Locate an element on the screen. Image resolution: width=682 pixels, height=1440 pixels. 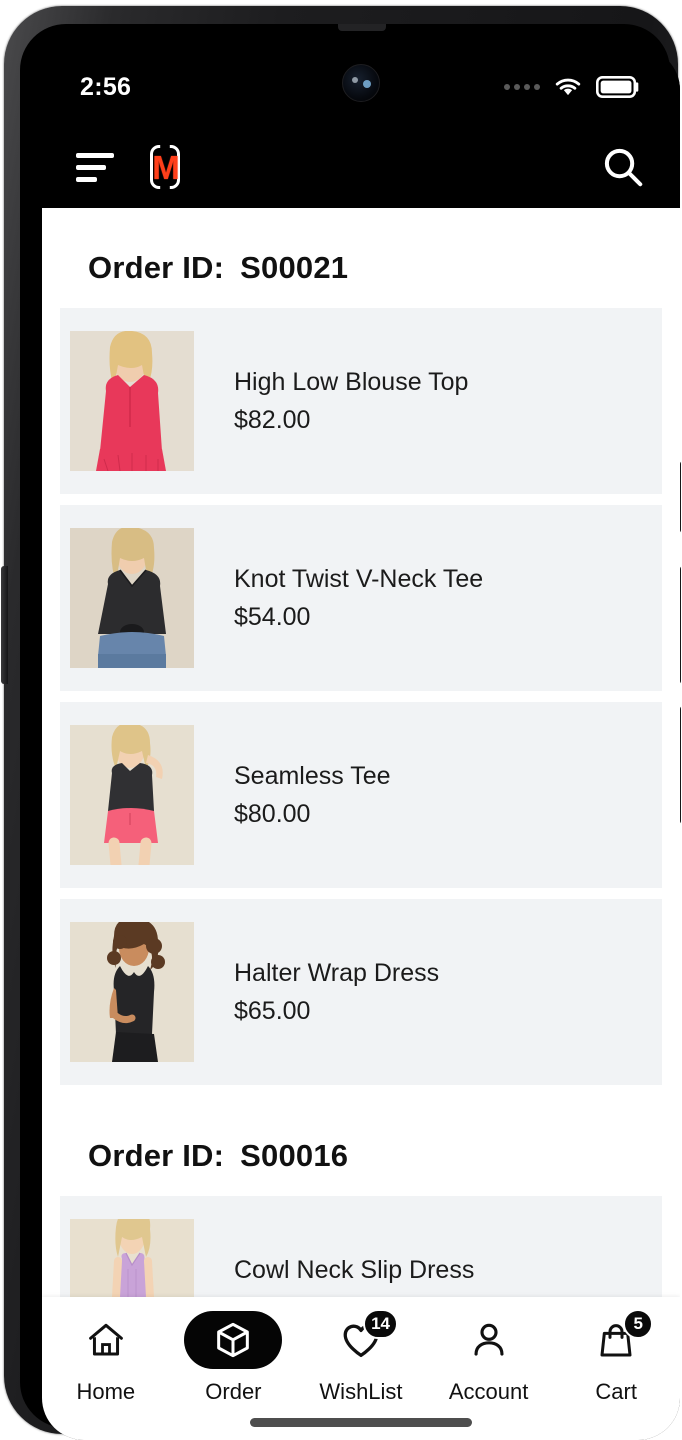
logo-letter: M is located at coordinates (165, 167).